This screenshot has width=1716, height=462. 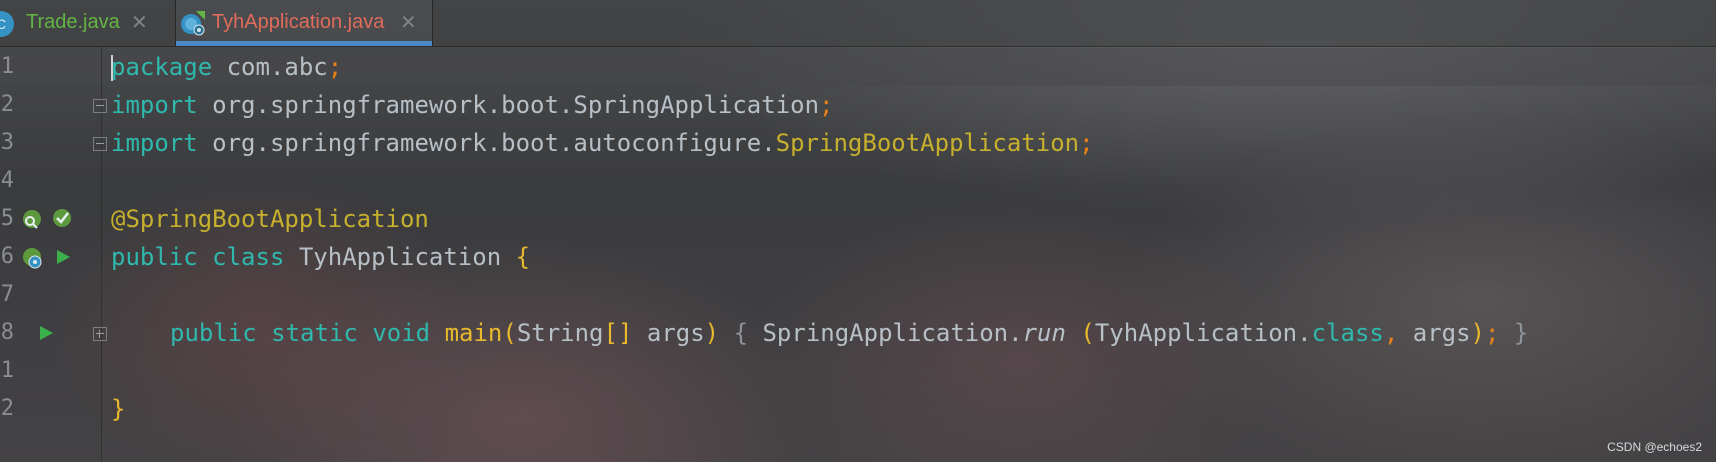 What do you see at coordinates (668, 333) in the screenshot?
I see `parameter: args` at bounding box center [668, 333].